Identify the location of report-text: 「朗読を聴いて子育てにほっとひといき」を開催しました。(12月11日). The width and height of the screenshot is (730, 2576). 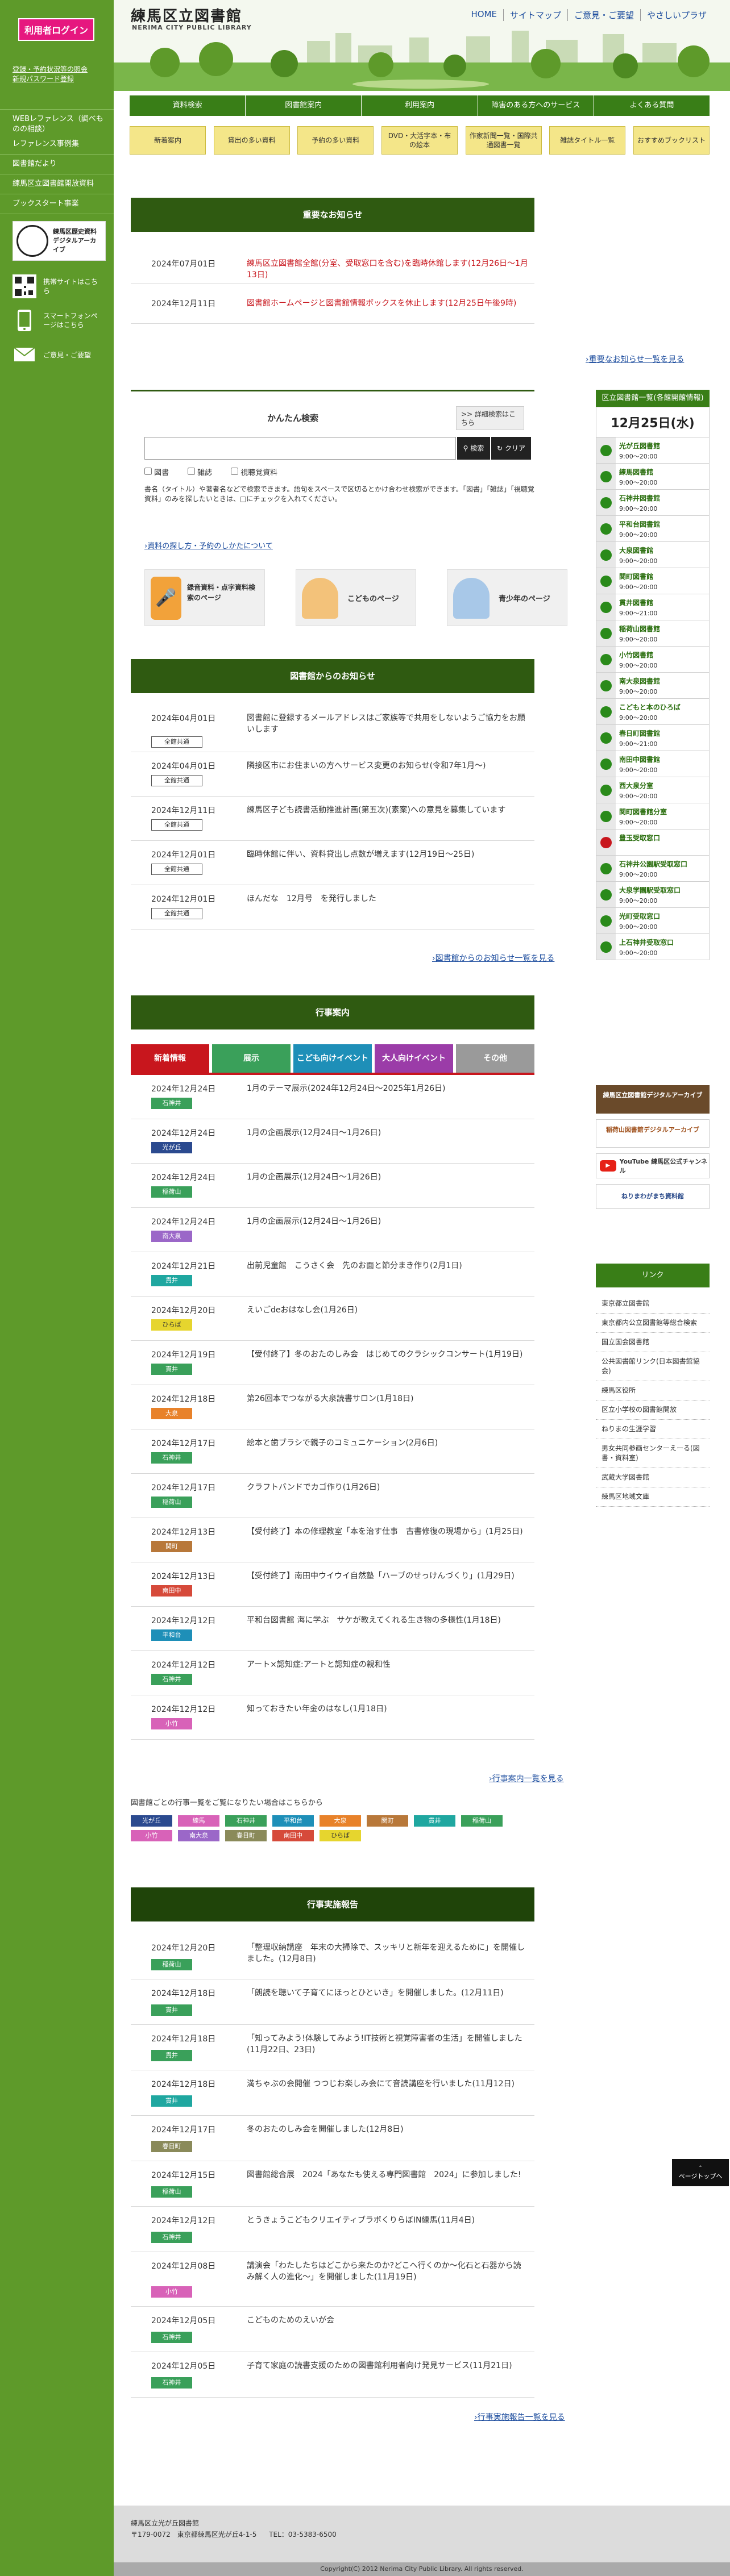
(388, 1993).